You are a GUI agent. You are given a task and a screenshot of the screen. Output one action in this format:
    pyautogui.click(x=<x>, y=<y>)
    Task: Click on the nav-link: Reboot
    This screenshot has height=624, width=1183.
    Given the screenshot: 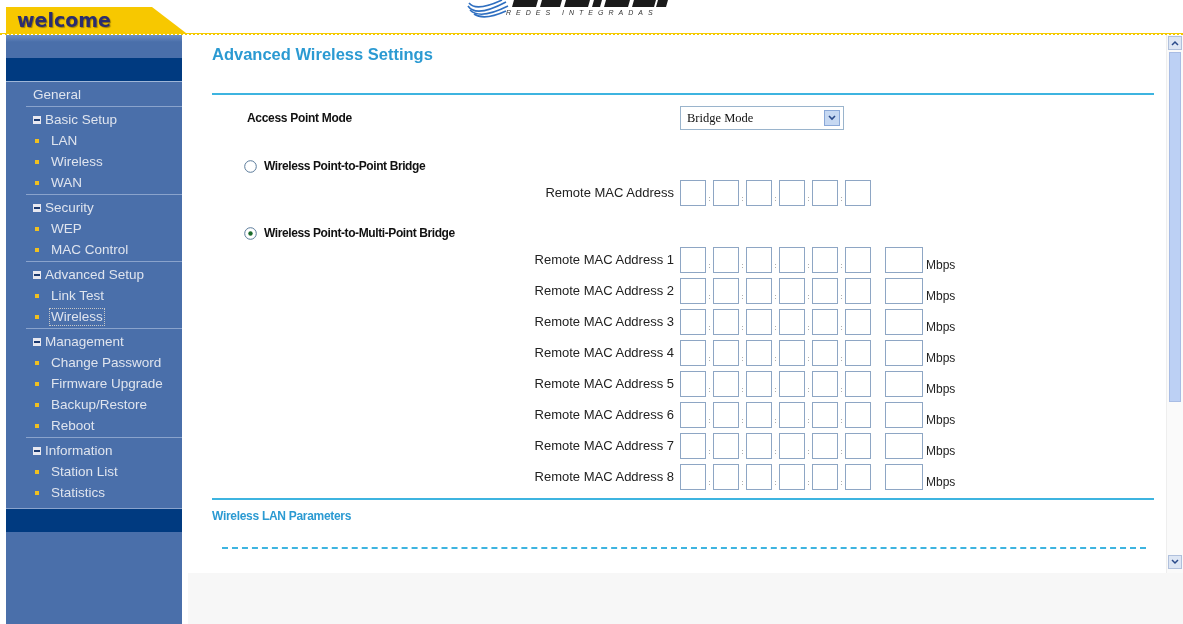 What is the action you would take?
    pyautogui.click(x=73, y=425)
    